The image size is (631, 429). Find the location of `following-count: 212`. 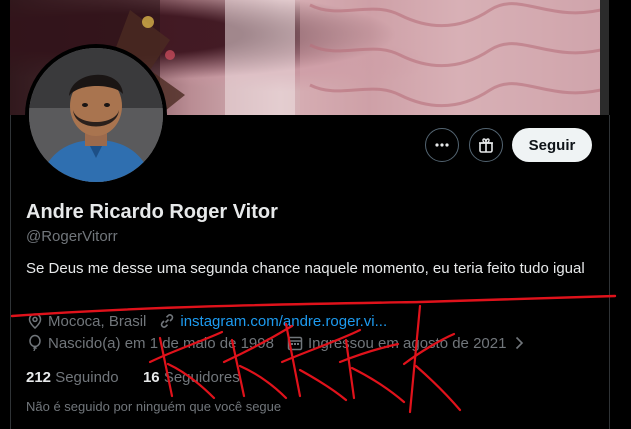

following-count: 212 is located at coordinates (39, 377).